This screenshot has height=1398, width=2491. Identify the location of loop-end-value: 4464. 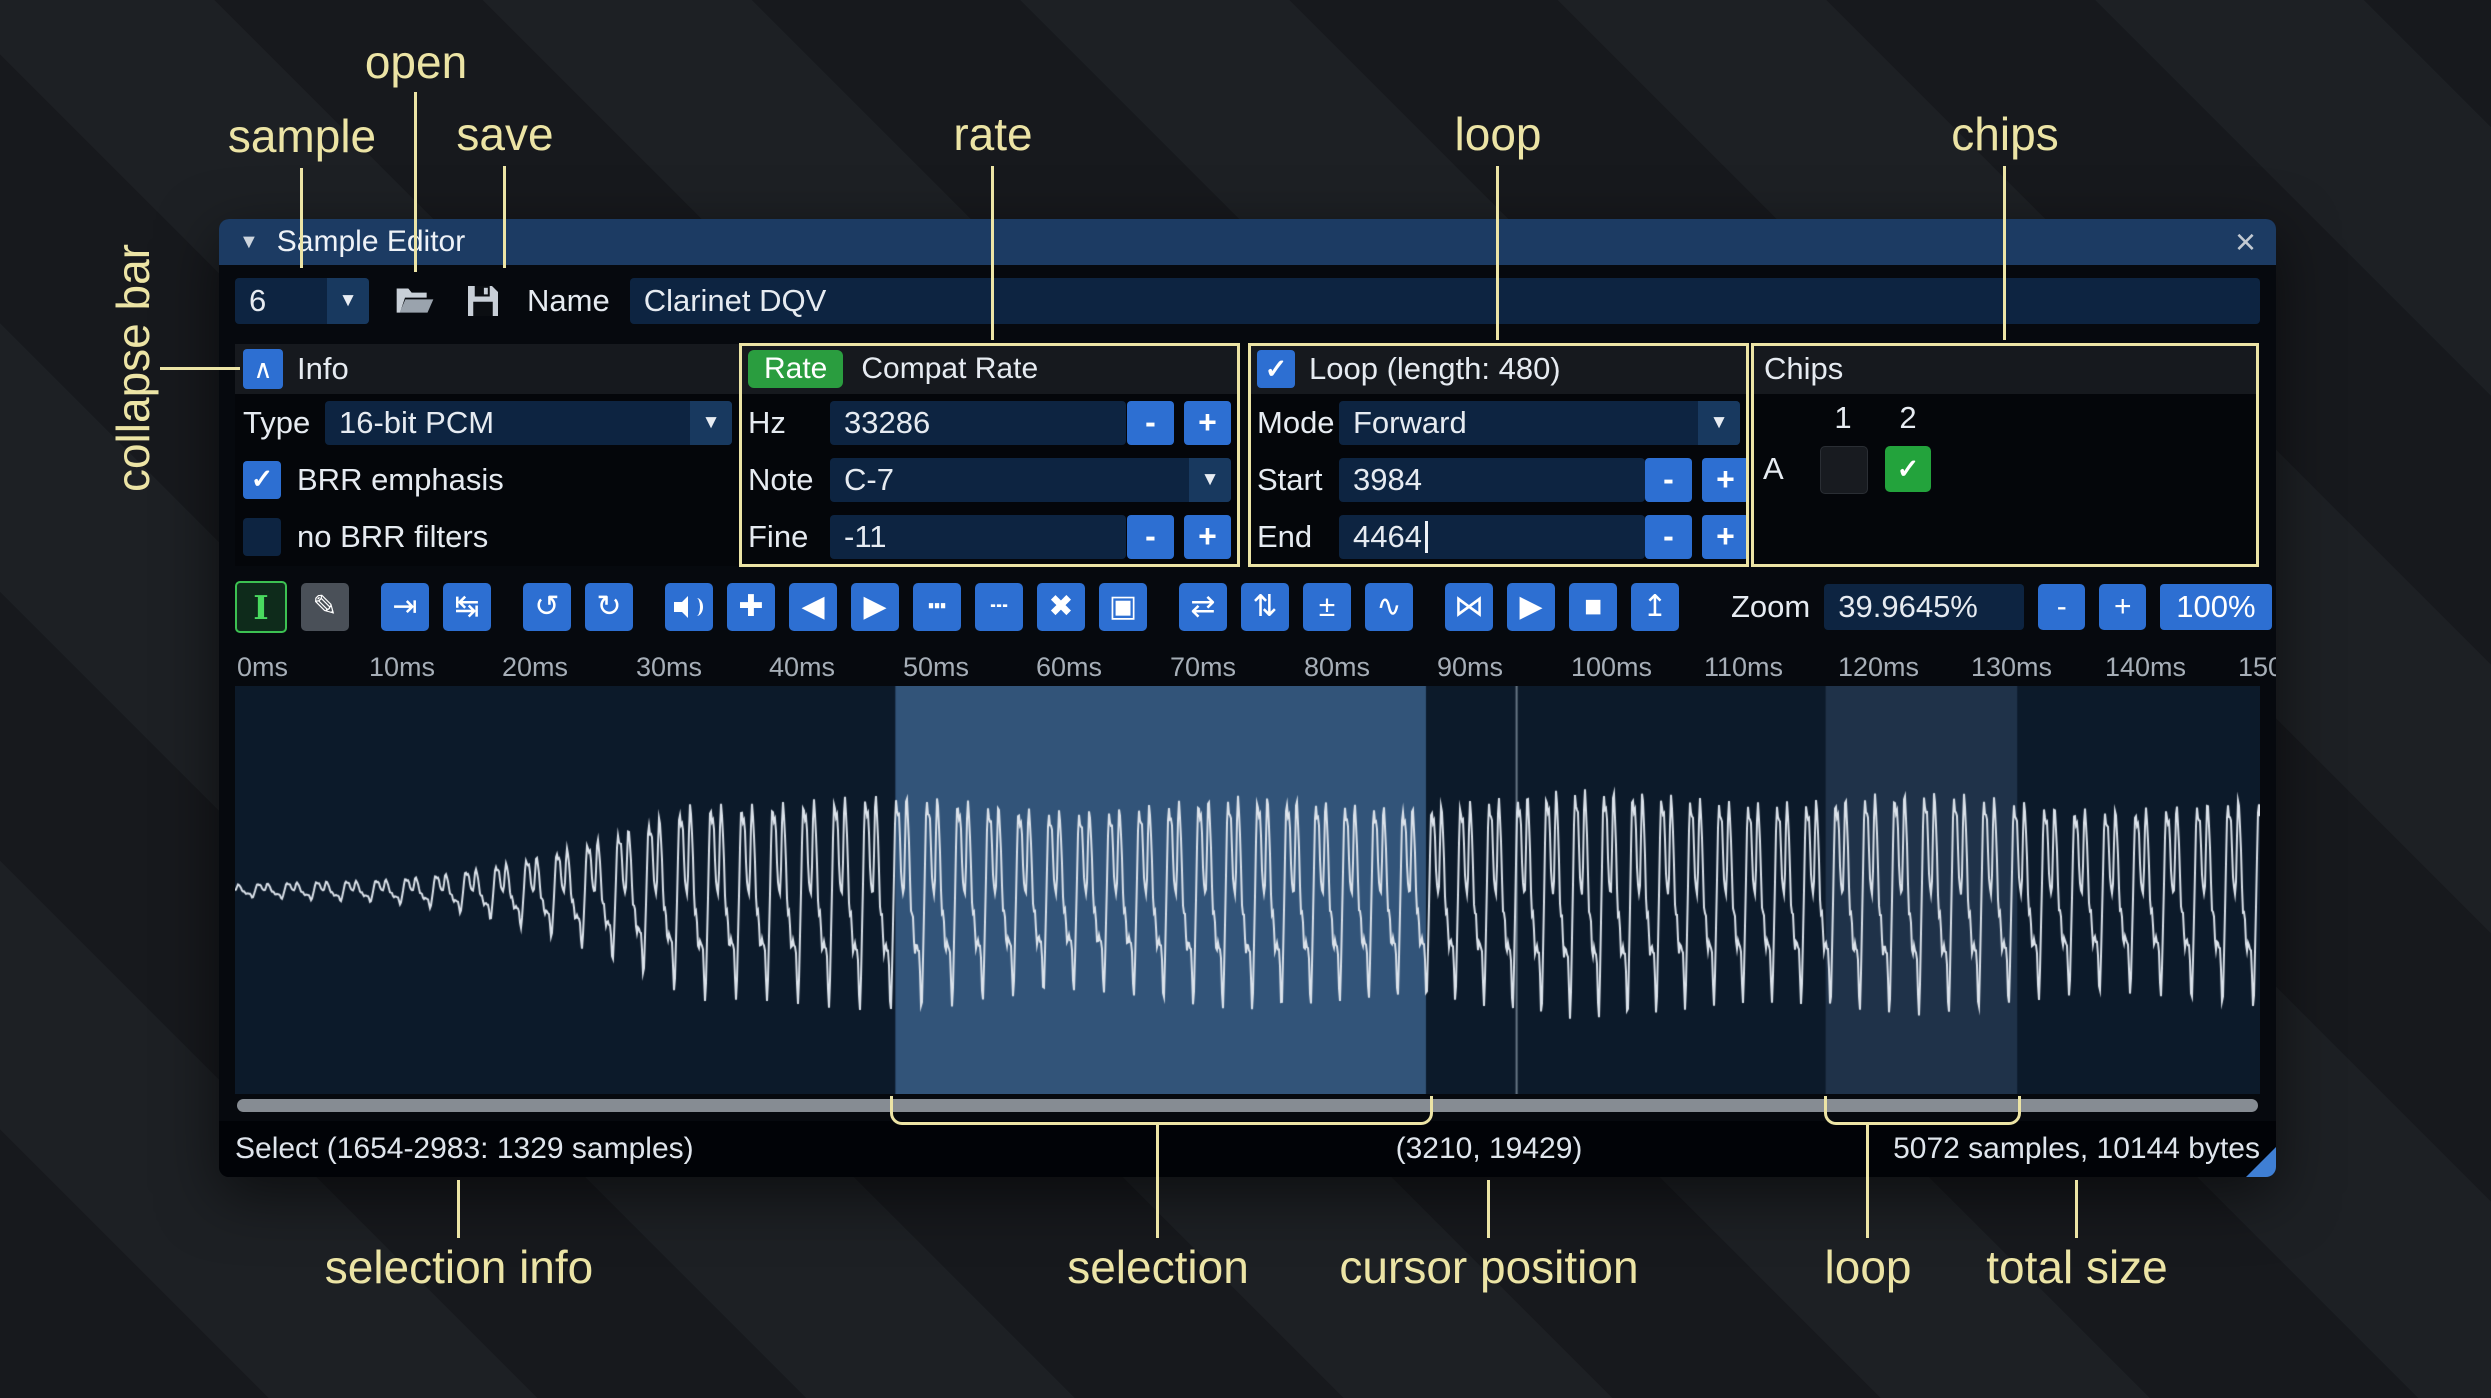
(1387, 536).